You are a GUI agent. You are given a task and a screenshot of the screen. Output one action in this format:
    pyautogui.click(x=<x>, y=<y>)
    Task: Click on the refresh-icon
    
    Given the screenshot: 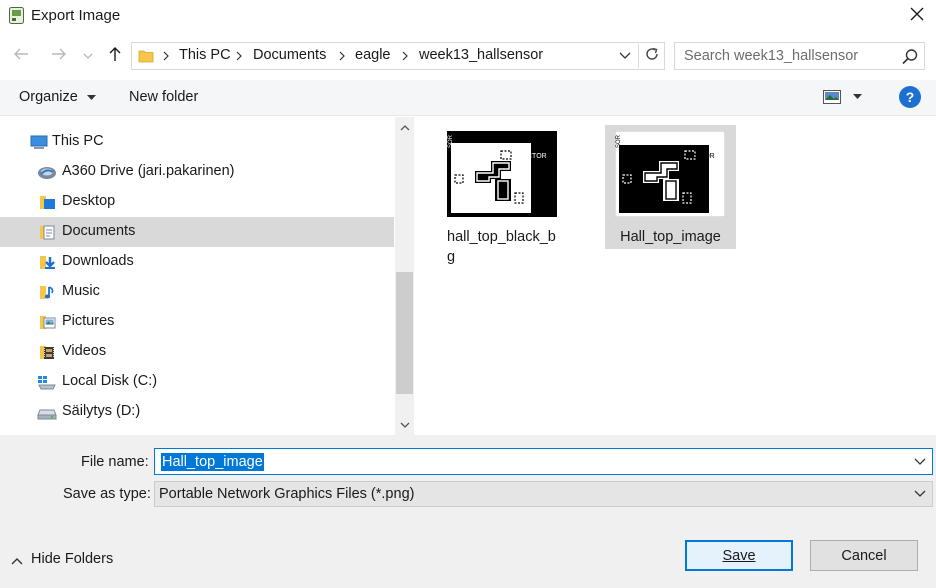 What is the action you would take?
    pyautogui.click(x=652, y=56)
    